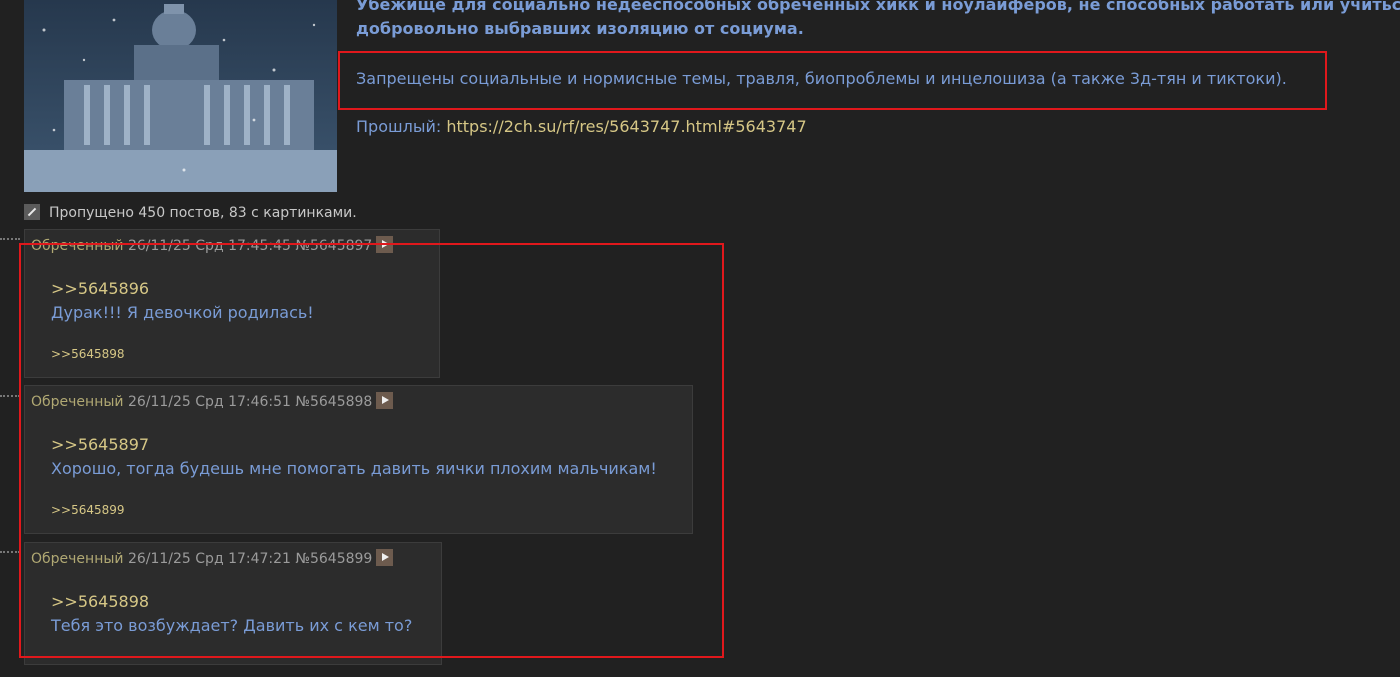 This screenshot has width=1400, height=677. I want to click on reply-link: >>5645898, so click(231, 602).